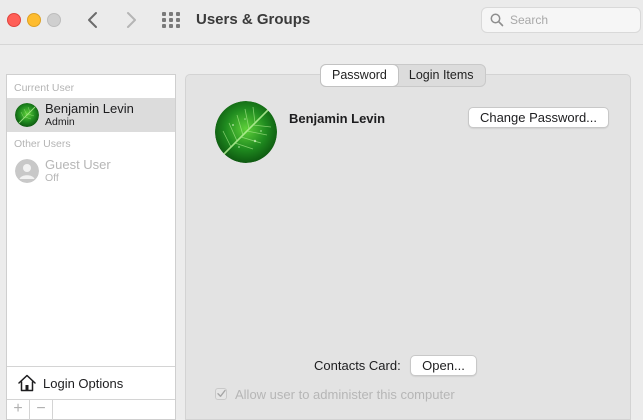 The width and height of the screenshot is (643, 420). Describe the element at coordinates (54, 20) in the screenshot. I see `zoom-button` at that location.